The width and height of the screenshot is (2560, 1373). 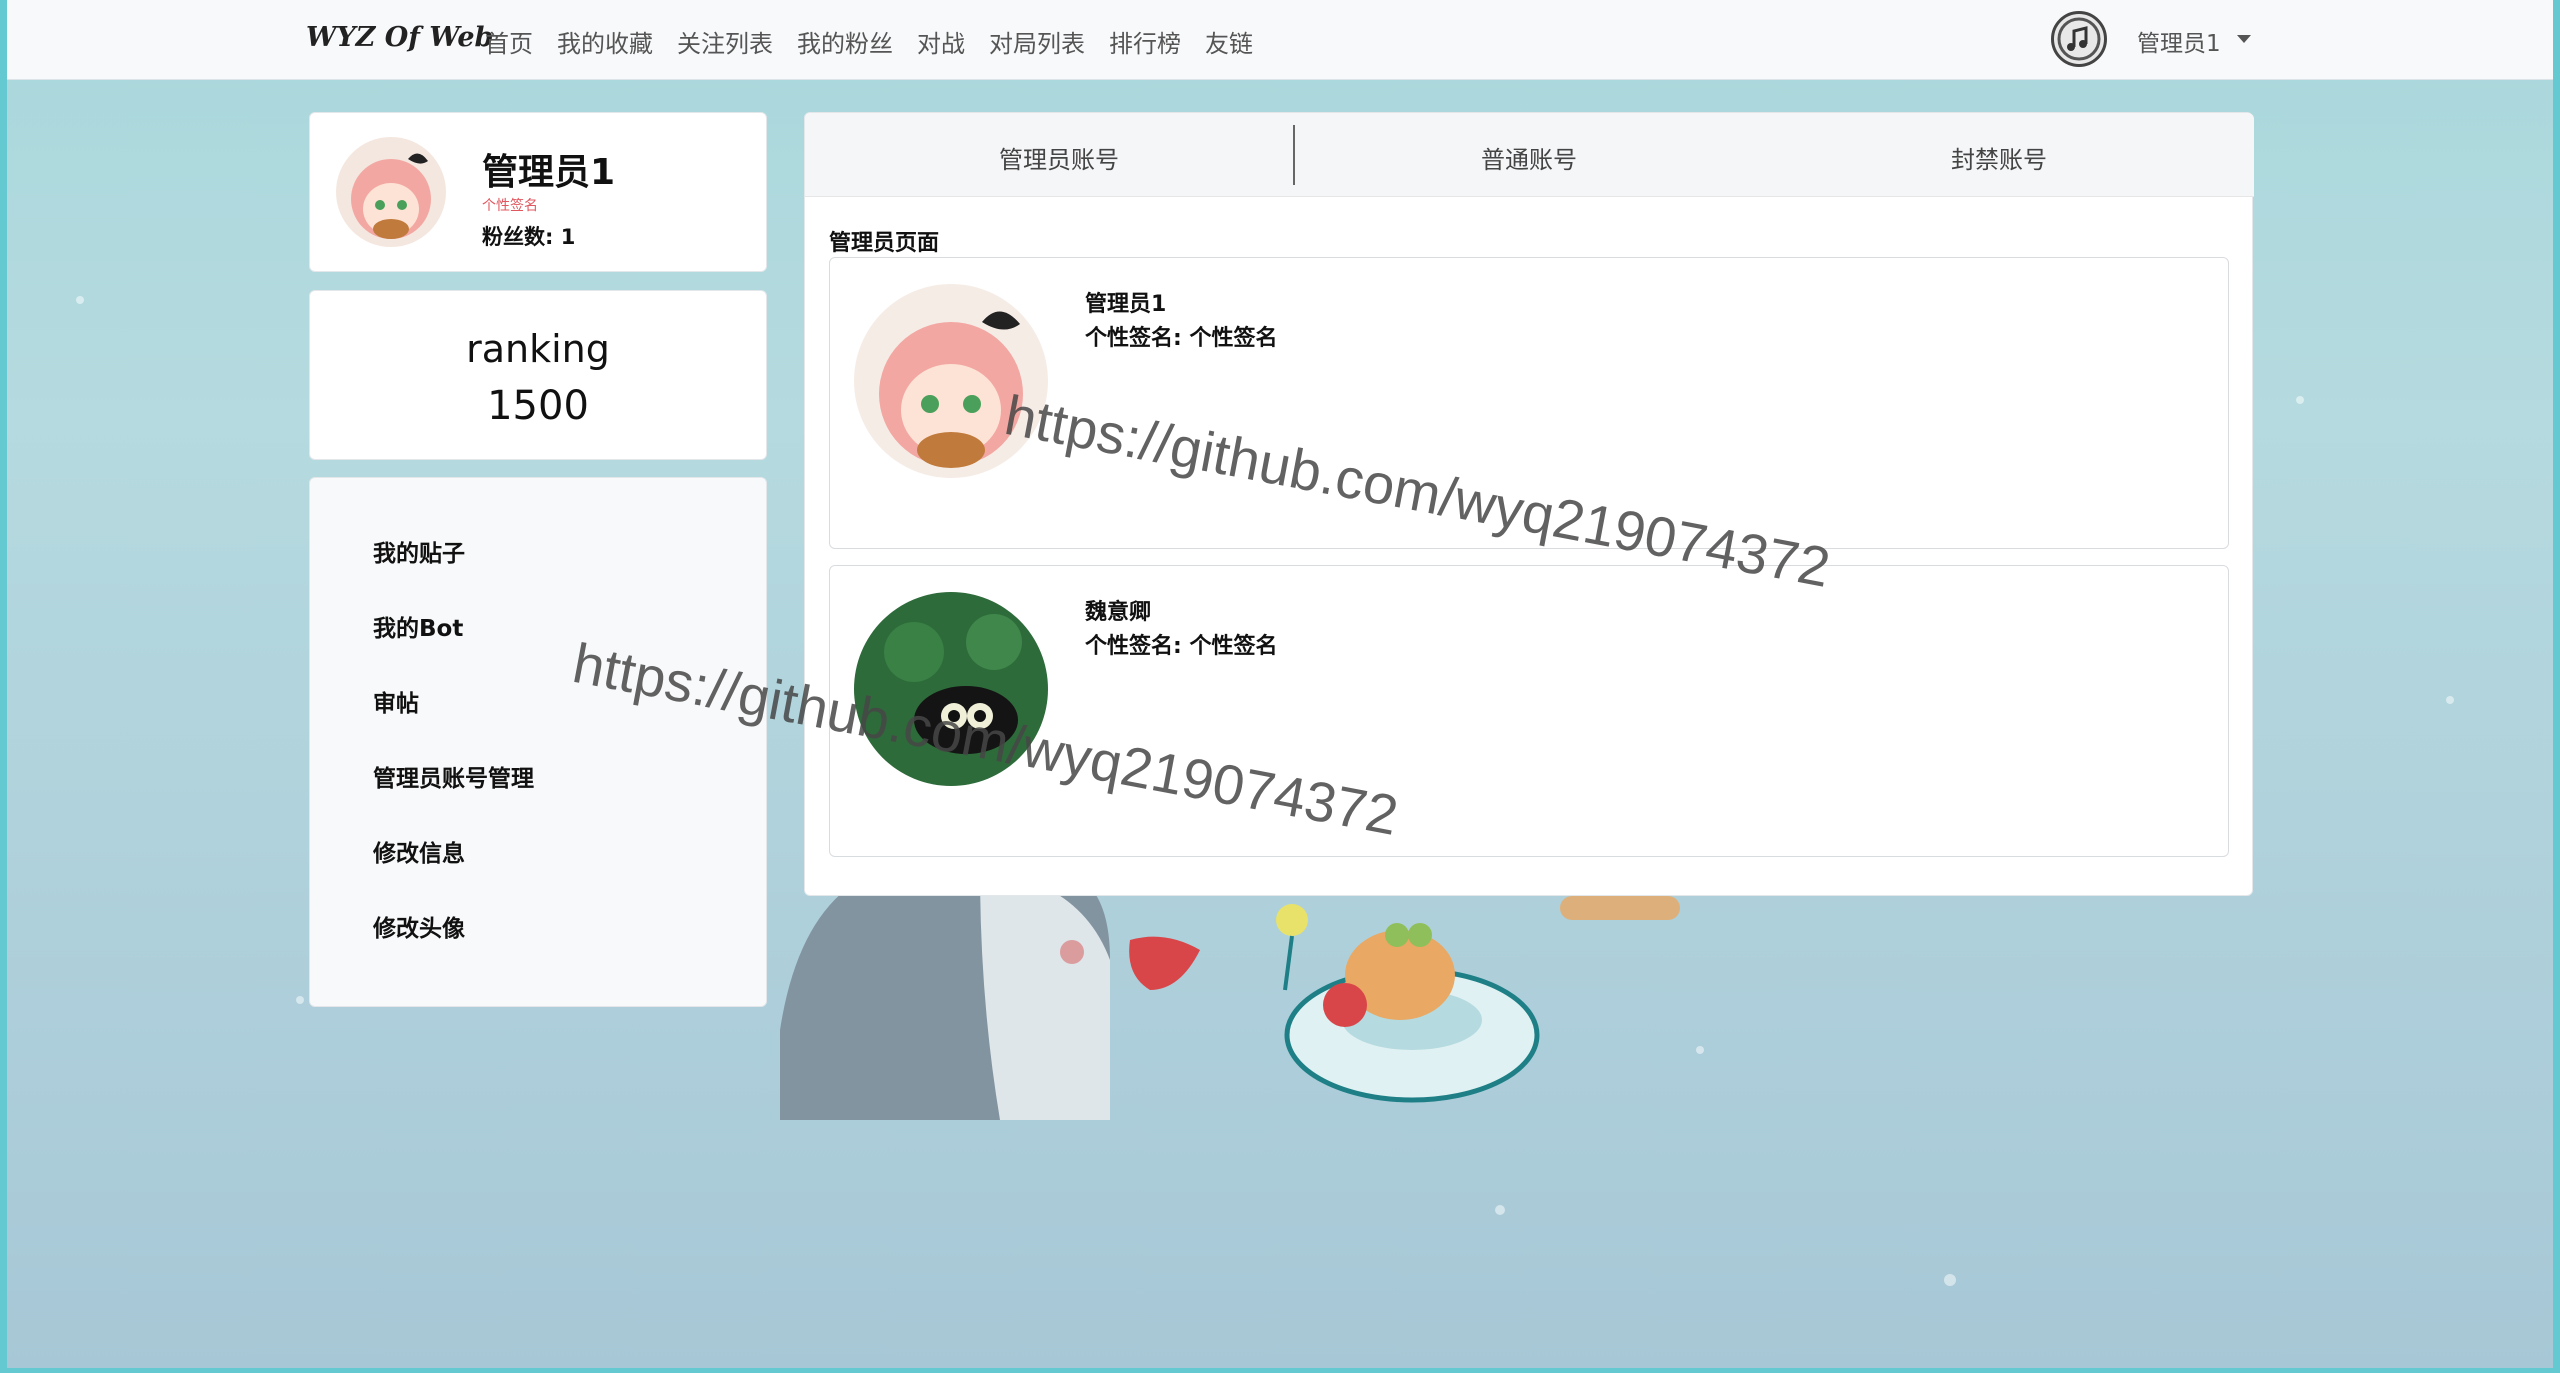 I want to click on tab-banned-accounts: 封禁账号, so click(x=1999, y=157).